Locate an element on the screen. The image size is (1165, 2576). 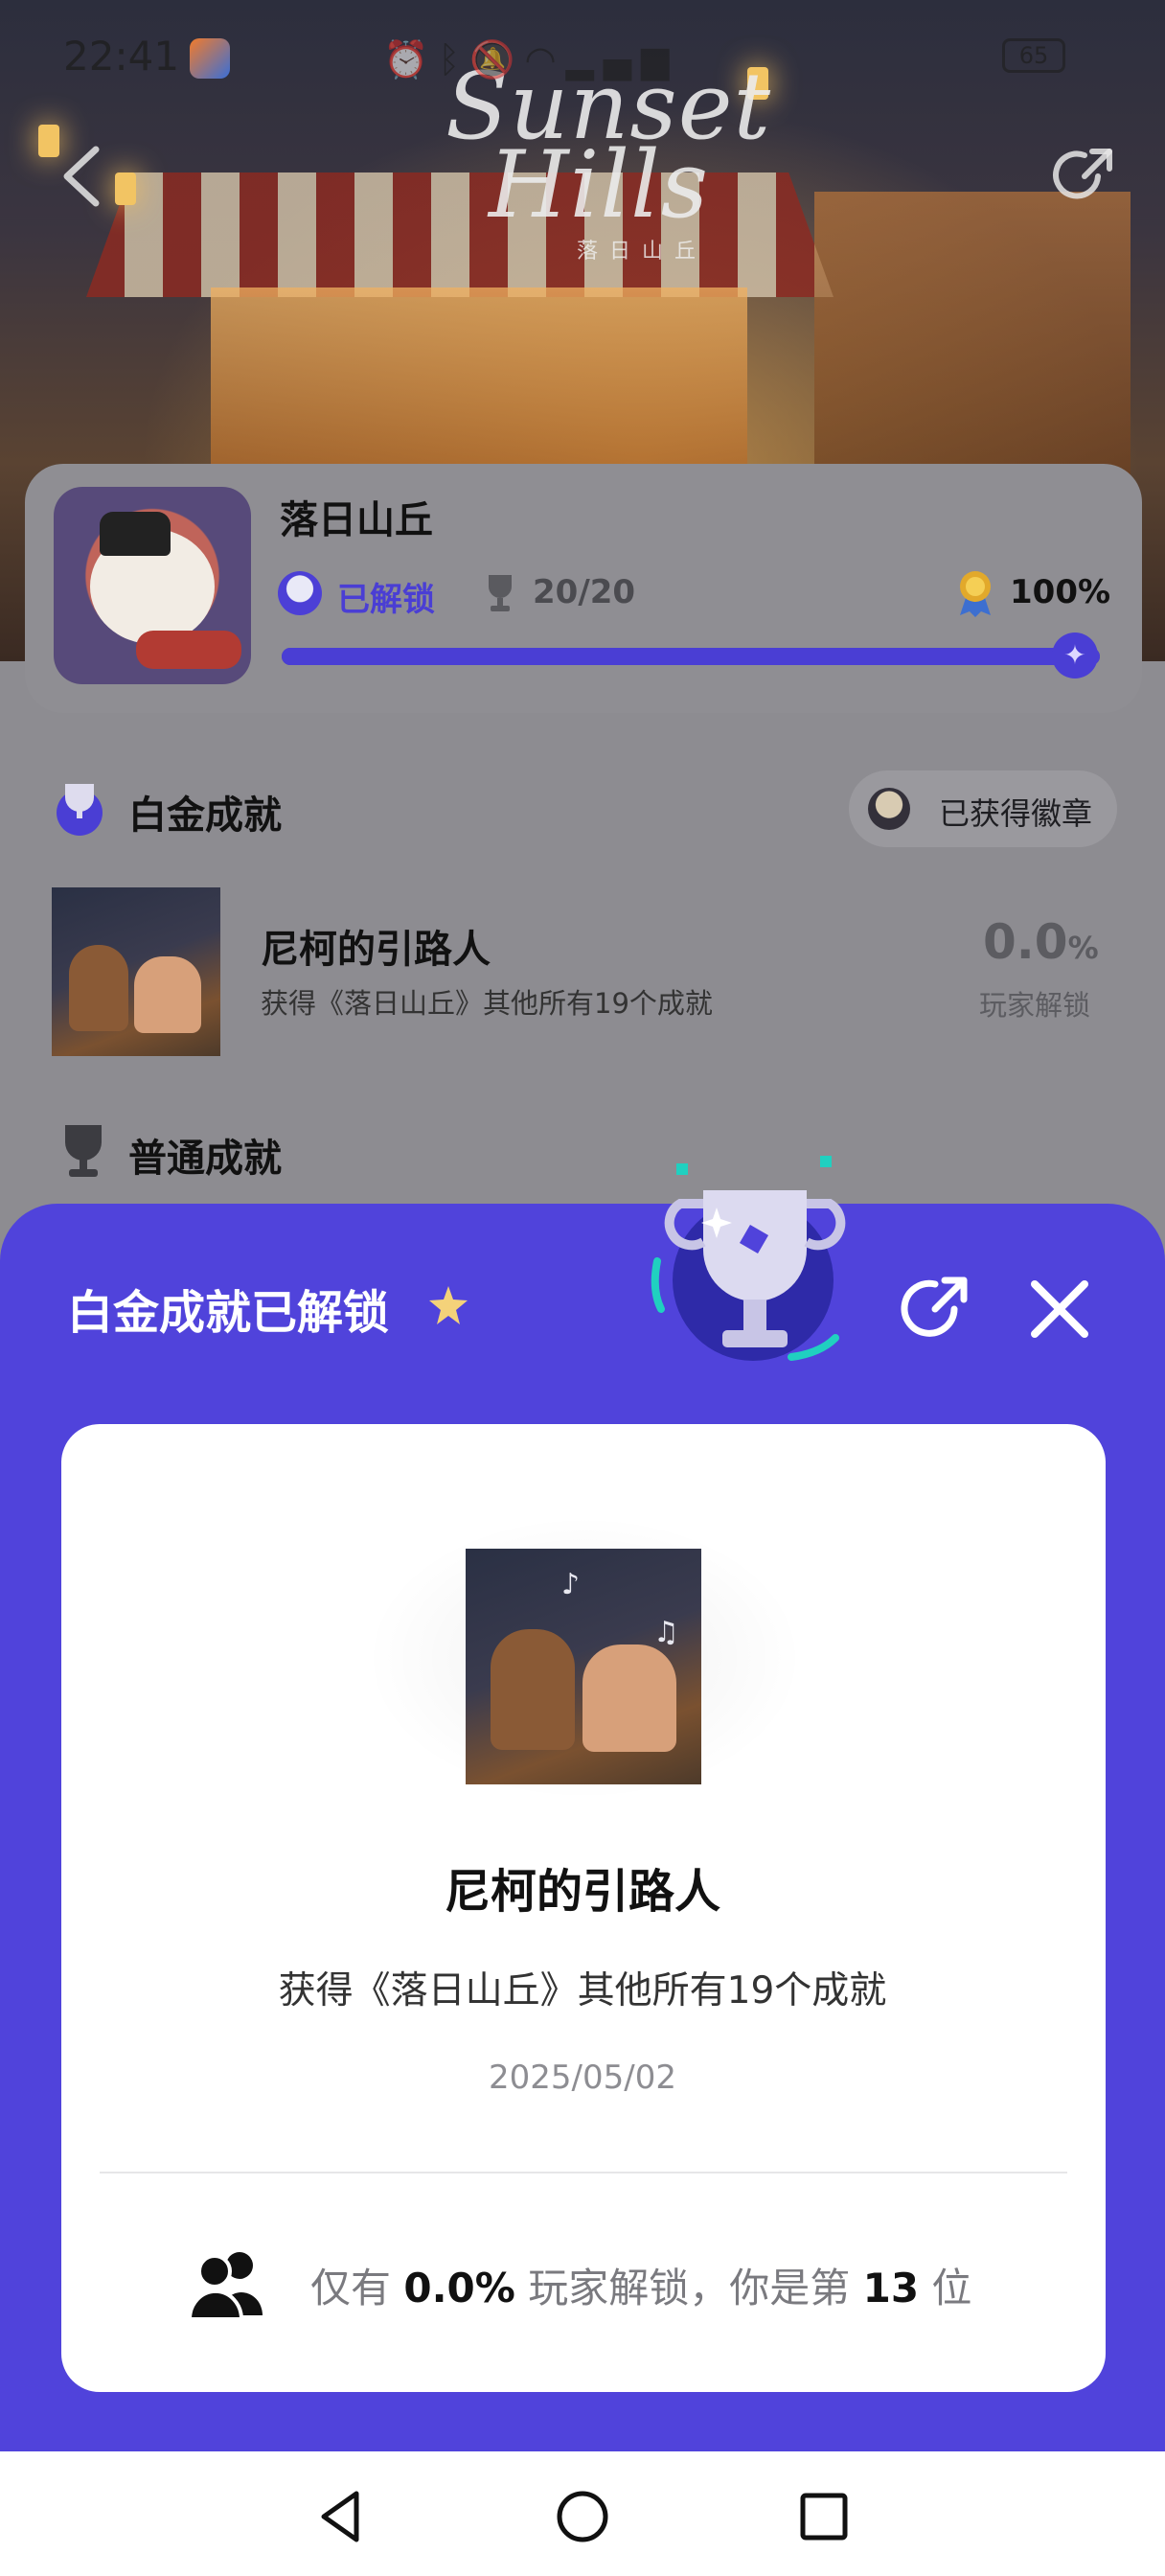
progress-star-icon: ✦ is located at coordinates (1075, 655).